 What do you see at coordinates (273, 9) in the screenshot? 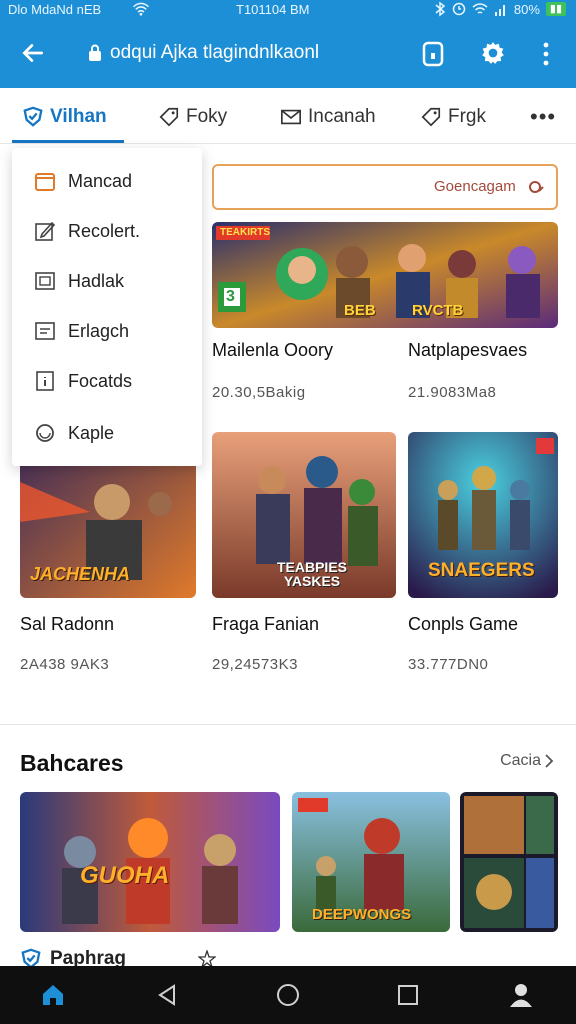
I see `status-clock: T101104 BM` at bounding box center [273, 9].